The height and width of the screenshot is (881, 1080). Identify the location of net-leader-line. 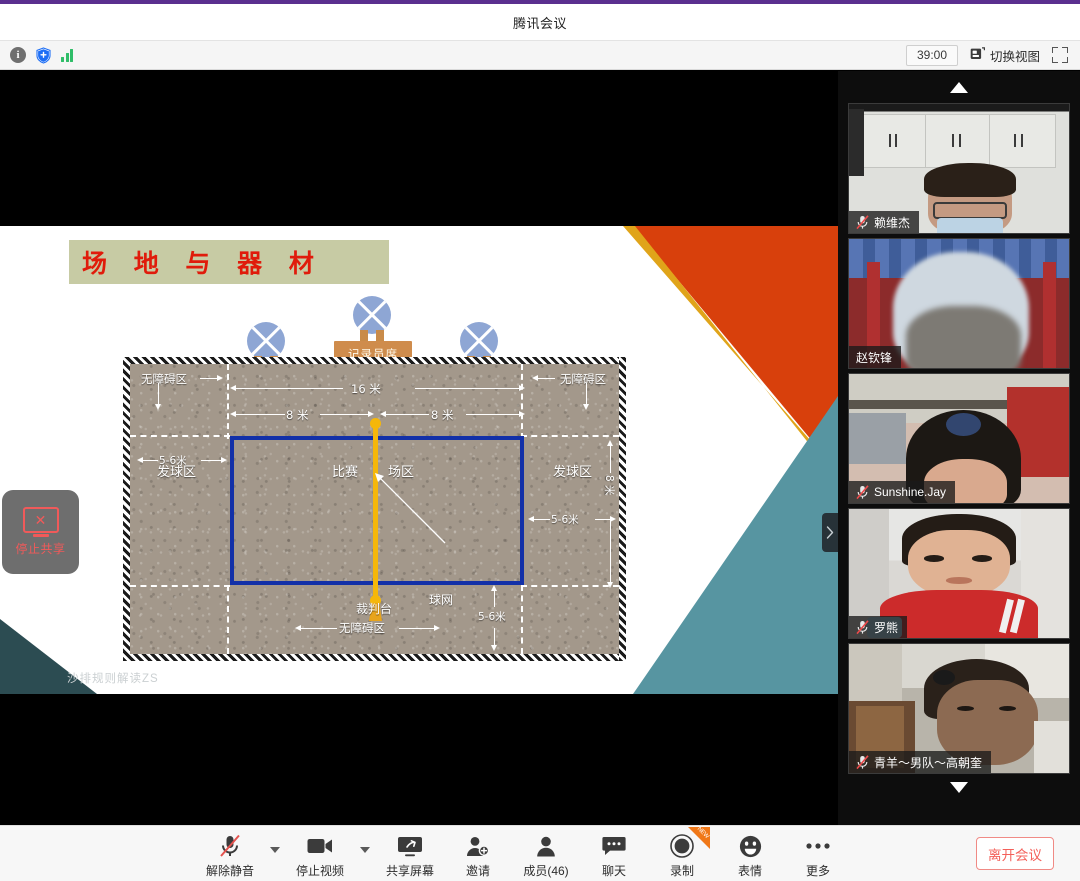
(410, 508).